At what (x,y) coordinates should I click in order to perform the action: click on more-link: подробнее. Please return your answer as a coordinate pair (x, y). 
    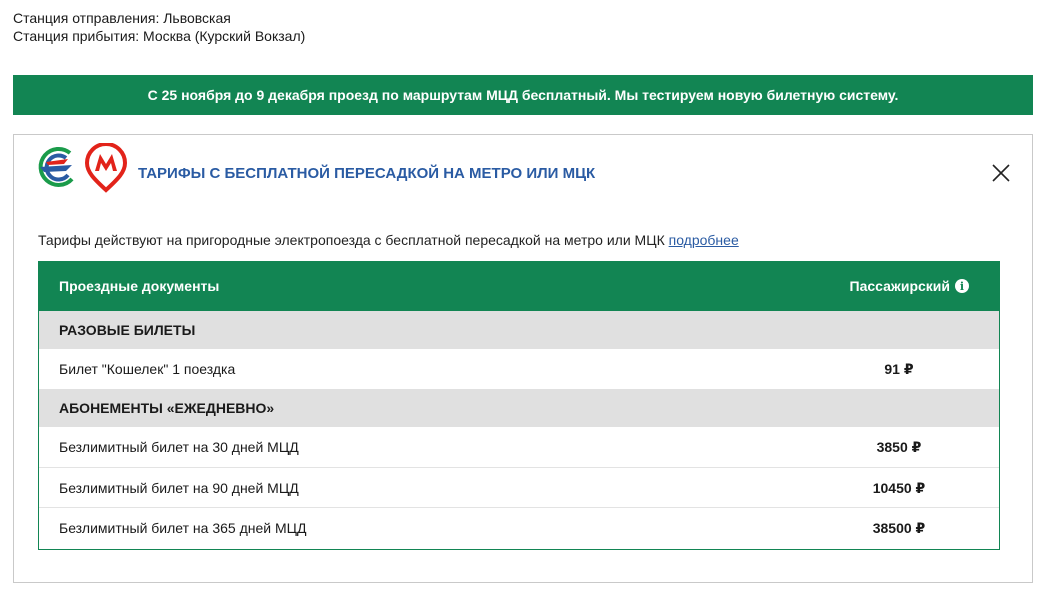
    Looking at the image, I should click on (704, 240).